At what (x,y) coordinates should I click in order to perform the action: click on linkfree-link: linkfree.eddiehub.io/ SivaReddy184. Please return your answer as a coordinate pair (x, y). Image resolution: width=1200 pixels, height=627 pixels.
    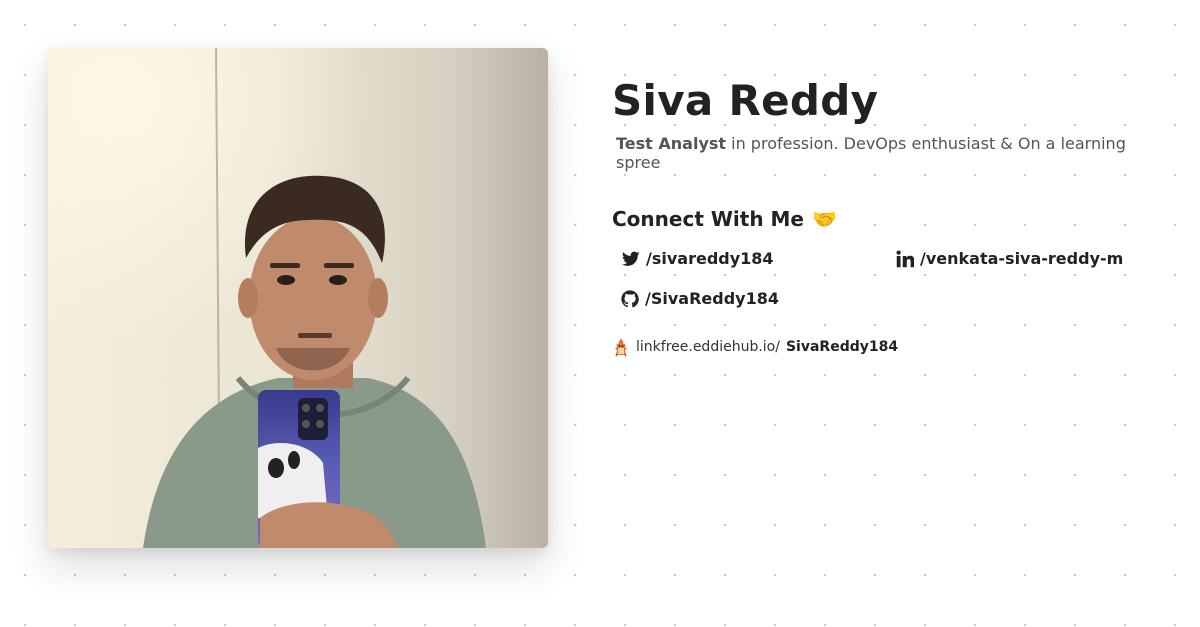
    Looking at the image, I should click on (882, 347).